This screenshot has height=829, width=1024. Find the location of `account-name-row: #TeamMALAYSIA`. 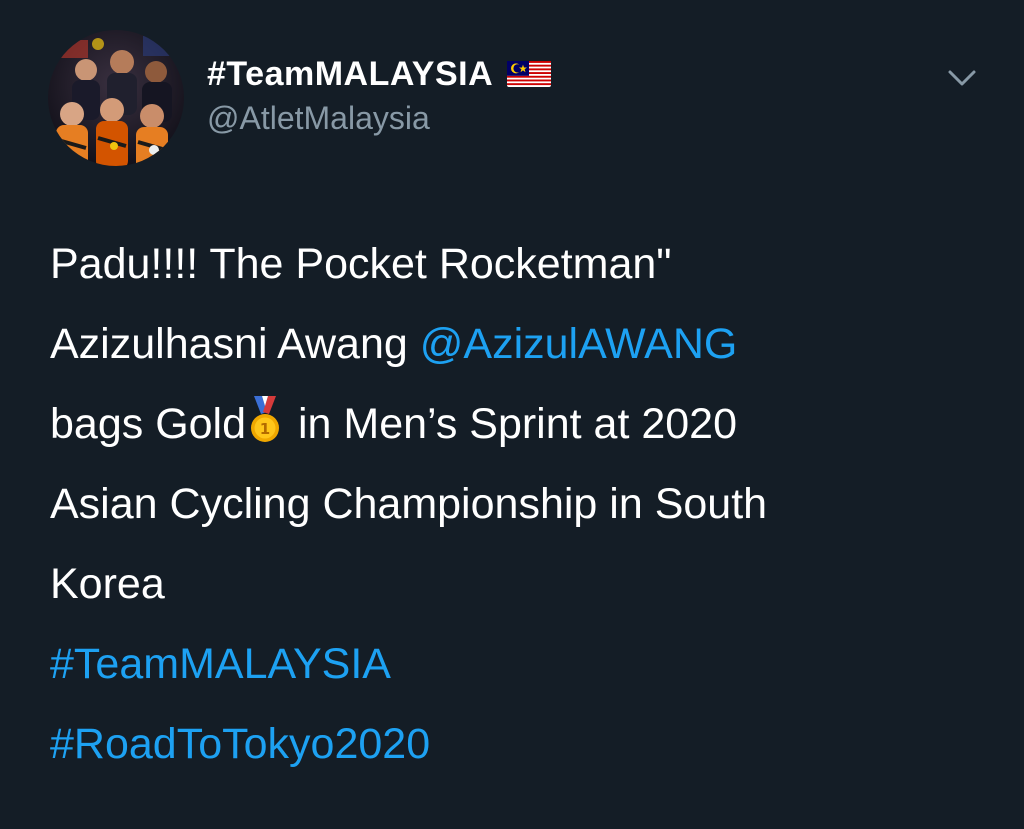

account-name-row: #TeamMALAYSIA is located at coordinates (379, 74).